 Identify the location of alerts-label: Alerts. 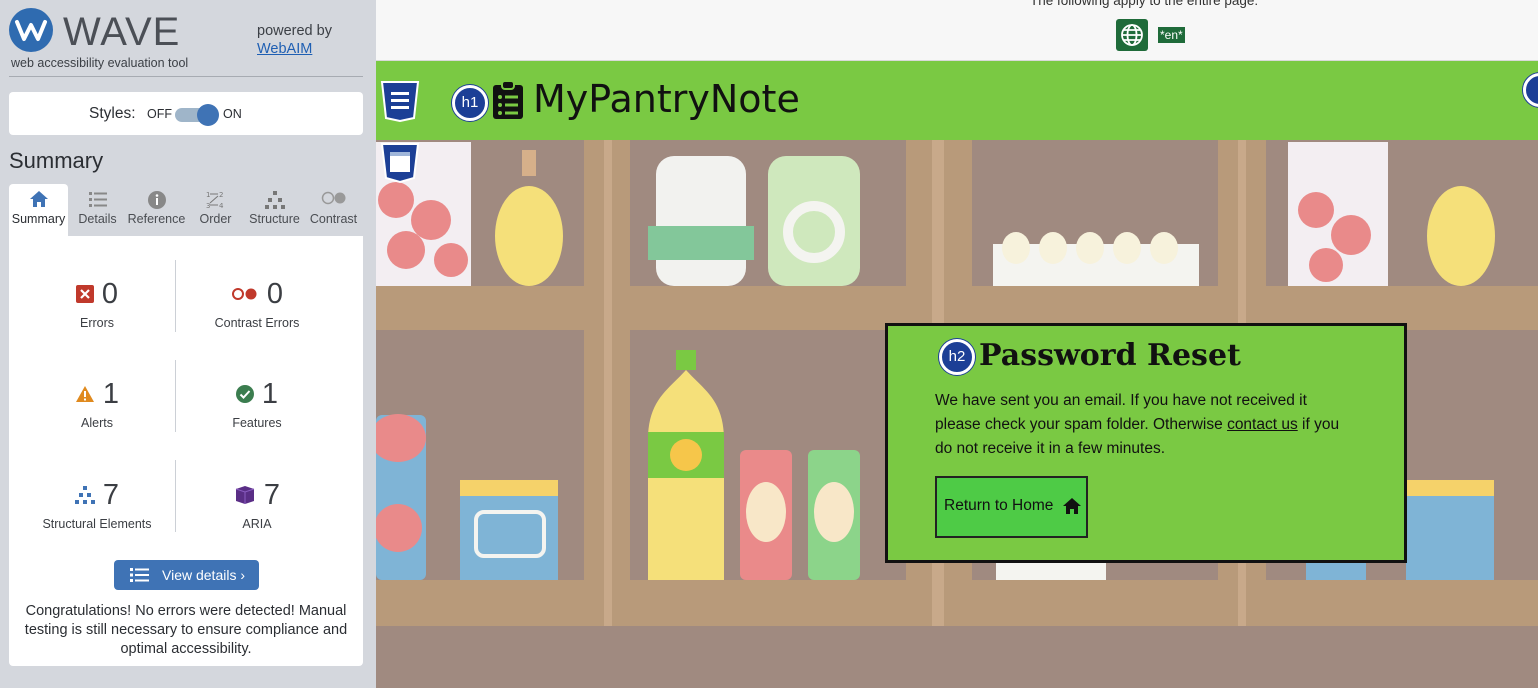
(97, 423).